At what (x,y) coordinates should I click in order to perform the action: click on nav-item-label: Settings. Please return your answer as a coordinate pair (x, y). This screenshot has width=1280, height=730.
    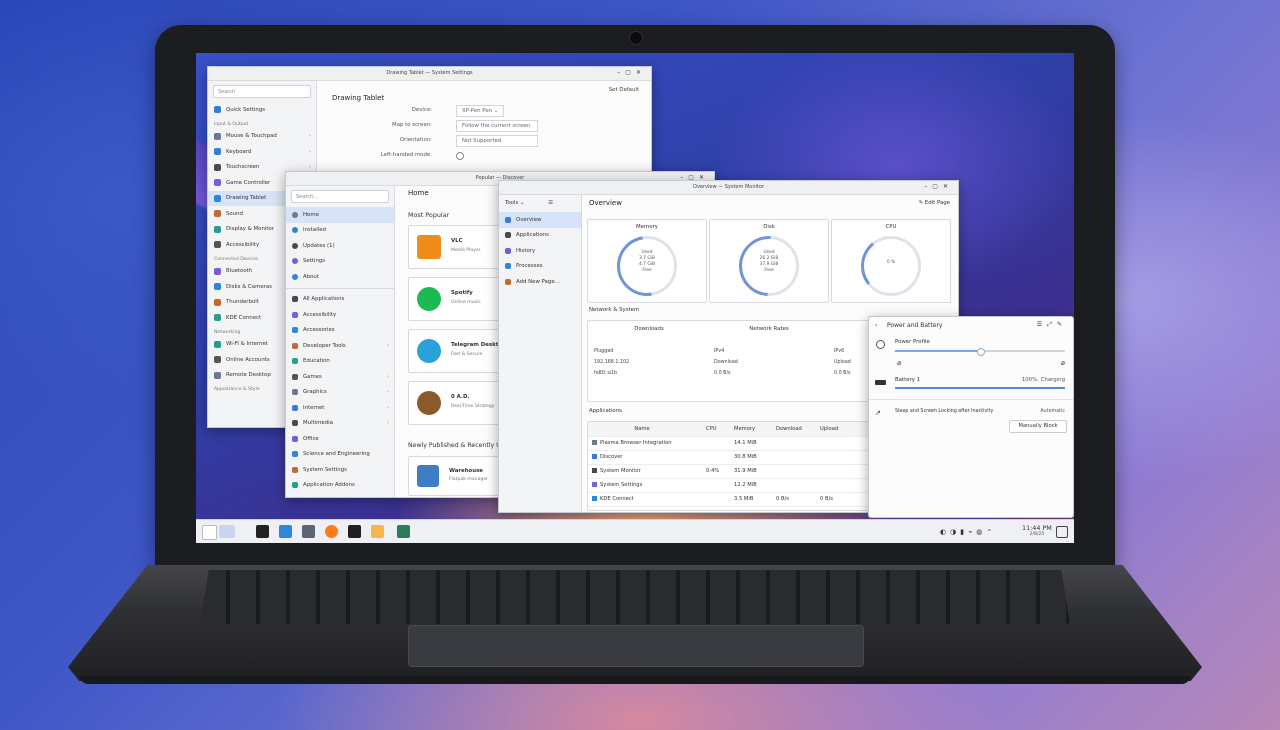
    Looking at the image, I should click on (314, 261).